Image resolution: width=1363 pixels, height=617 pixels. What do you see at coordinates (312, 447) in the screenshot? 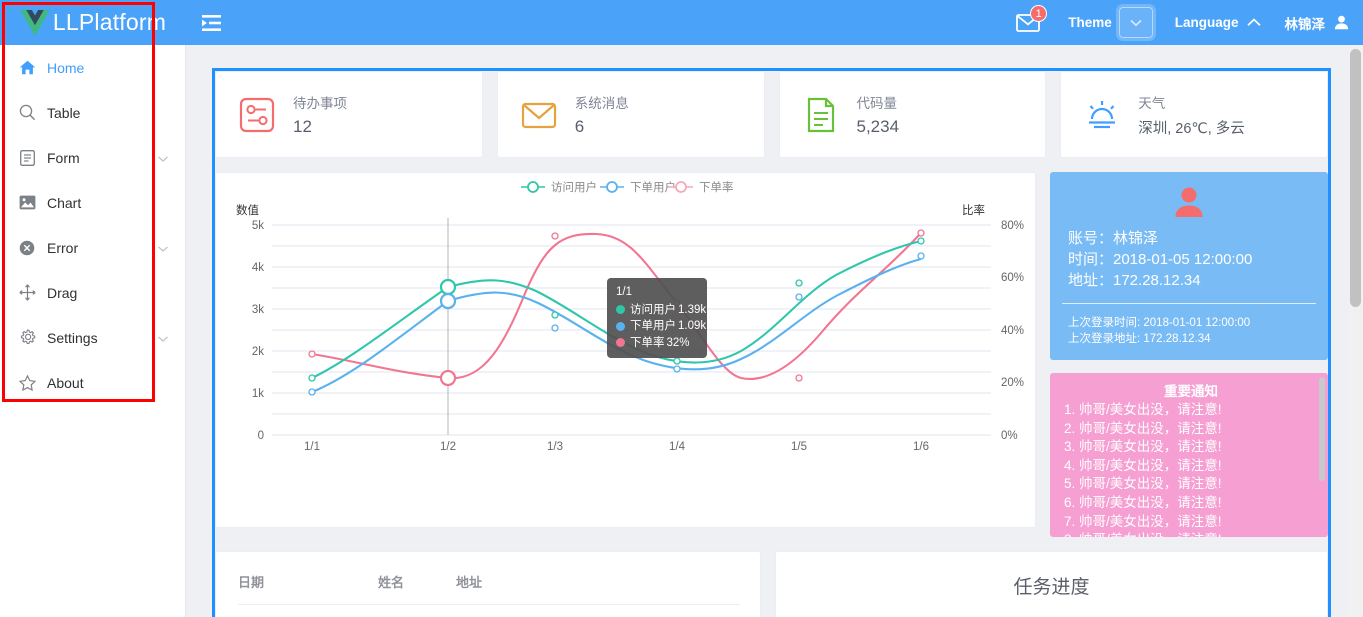
I see `x-tick-0: 1/1` at bounding box center [312, 447].